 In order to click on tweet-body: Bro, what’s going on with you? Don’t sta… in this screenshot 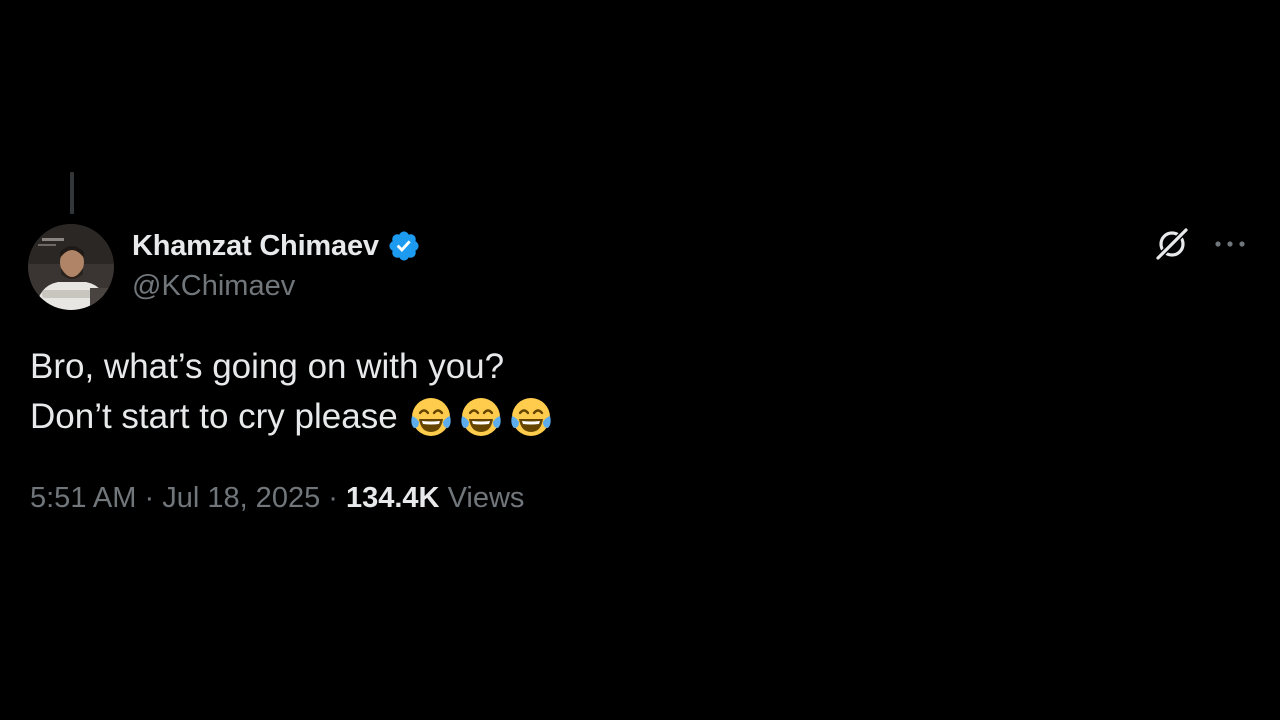, I will do `click(630, 392)`.